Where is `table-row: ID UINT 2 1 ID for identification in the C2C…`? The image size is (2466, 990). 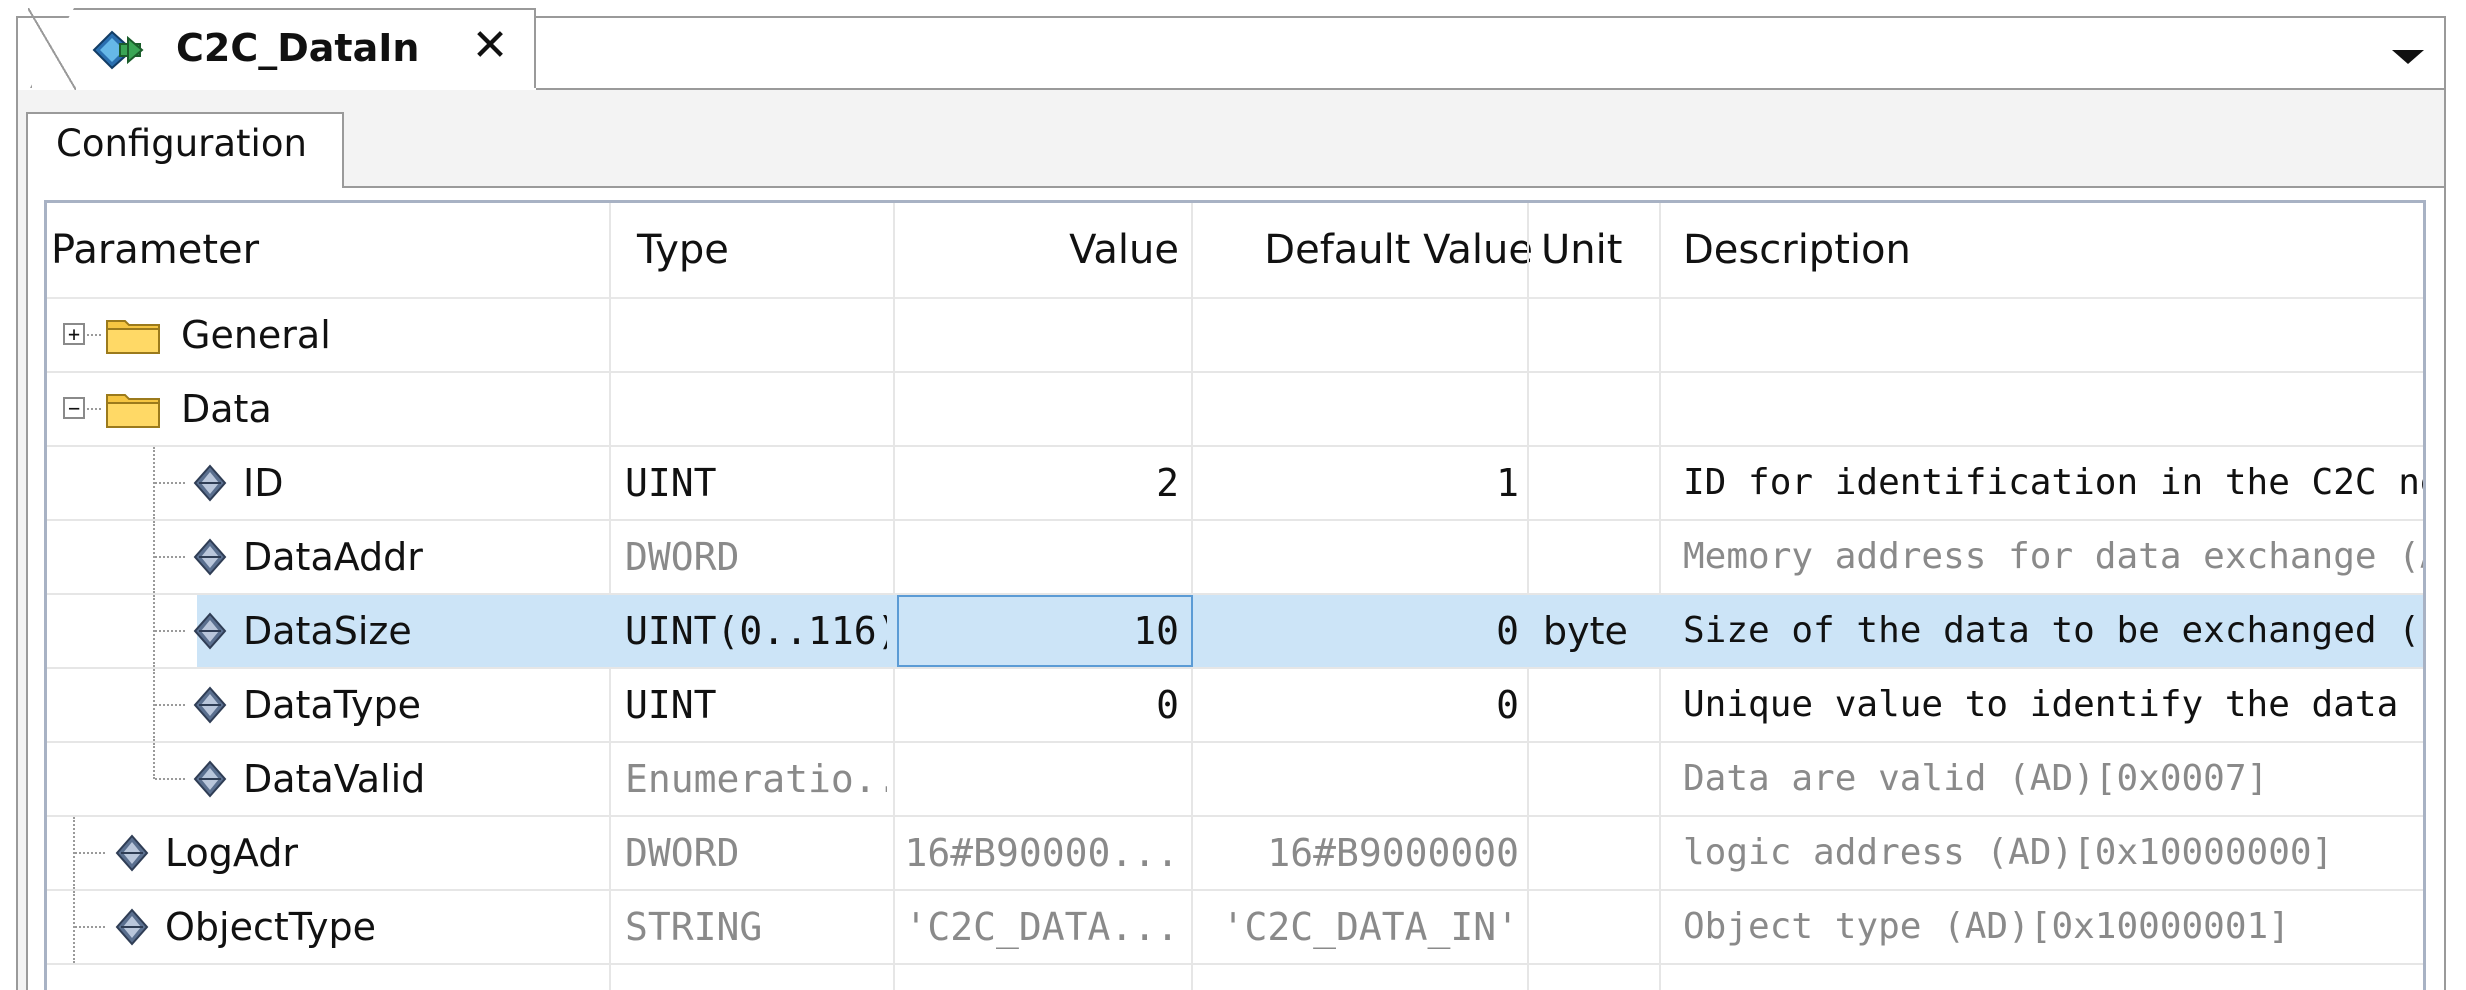 table-row: ID UINT 2 1 ID for identification in the C2C… is located at coordinates (1235, 484).